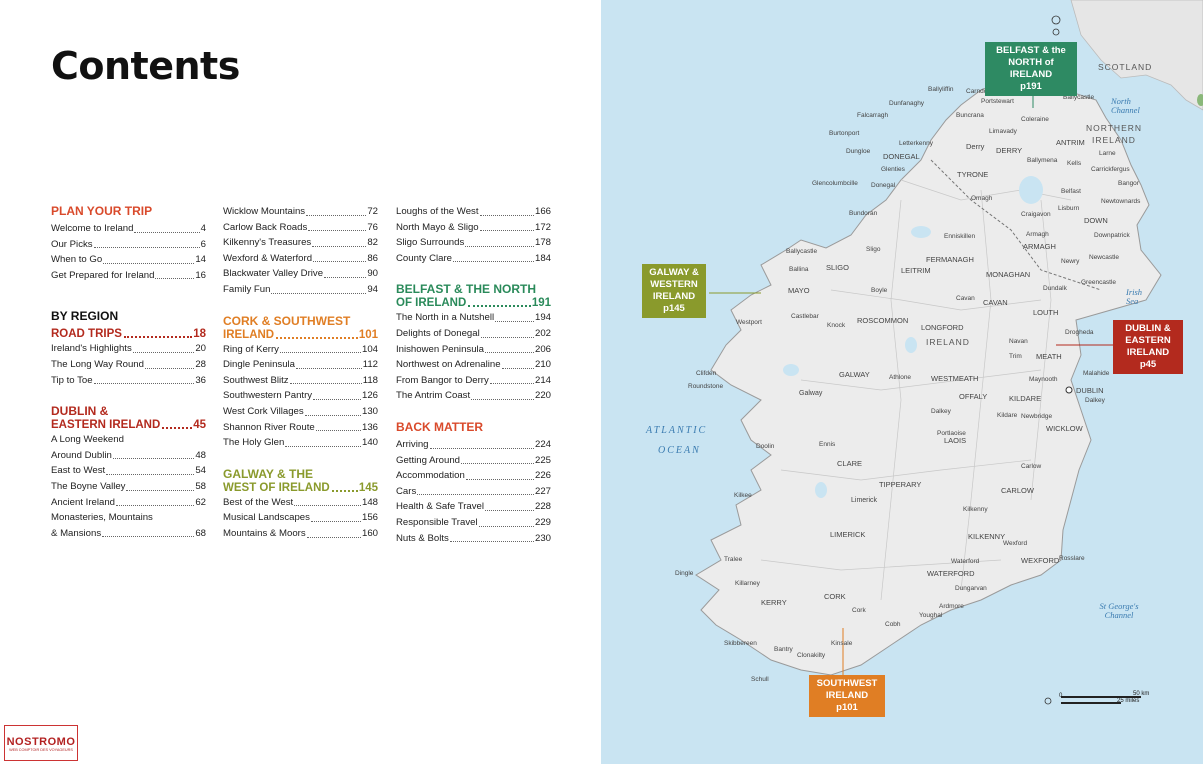 This screenshot has width=1203, height=764. Describe the element at coordinates (1040, 560) in the screenshot. I see `county-label: WEXFORD` at that location.